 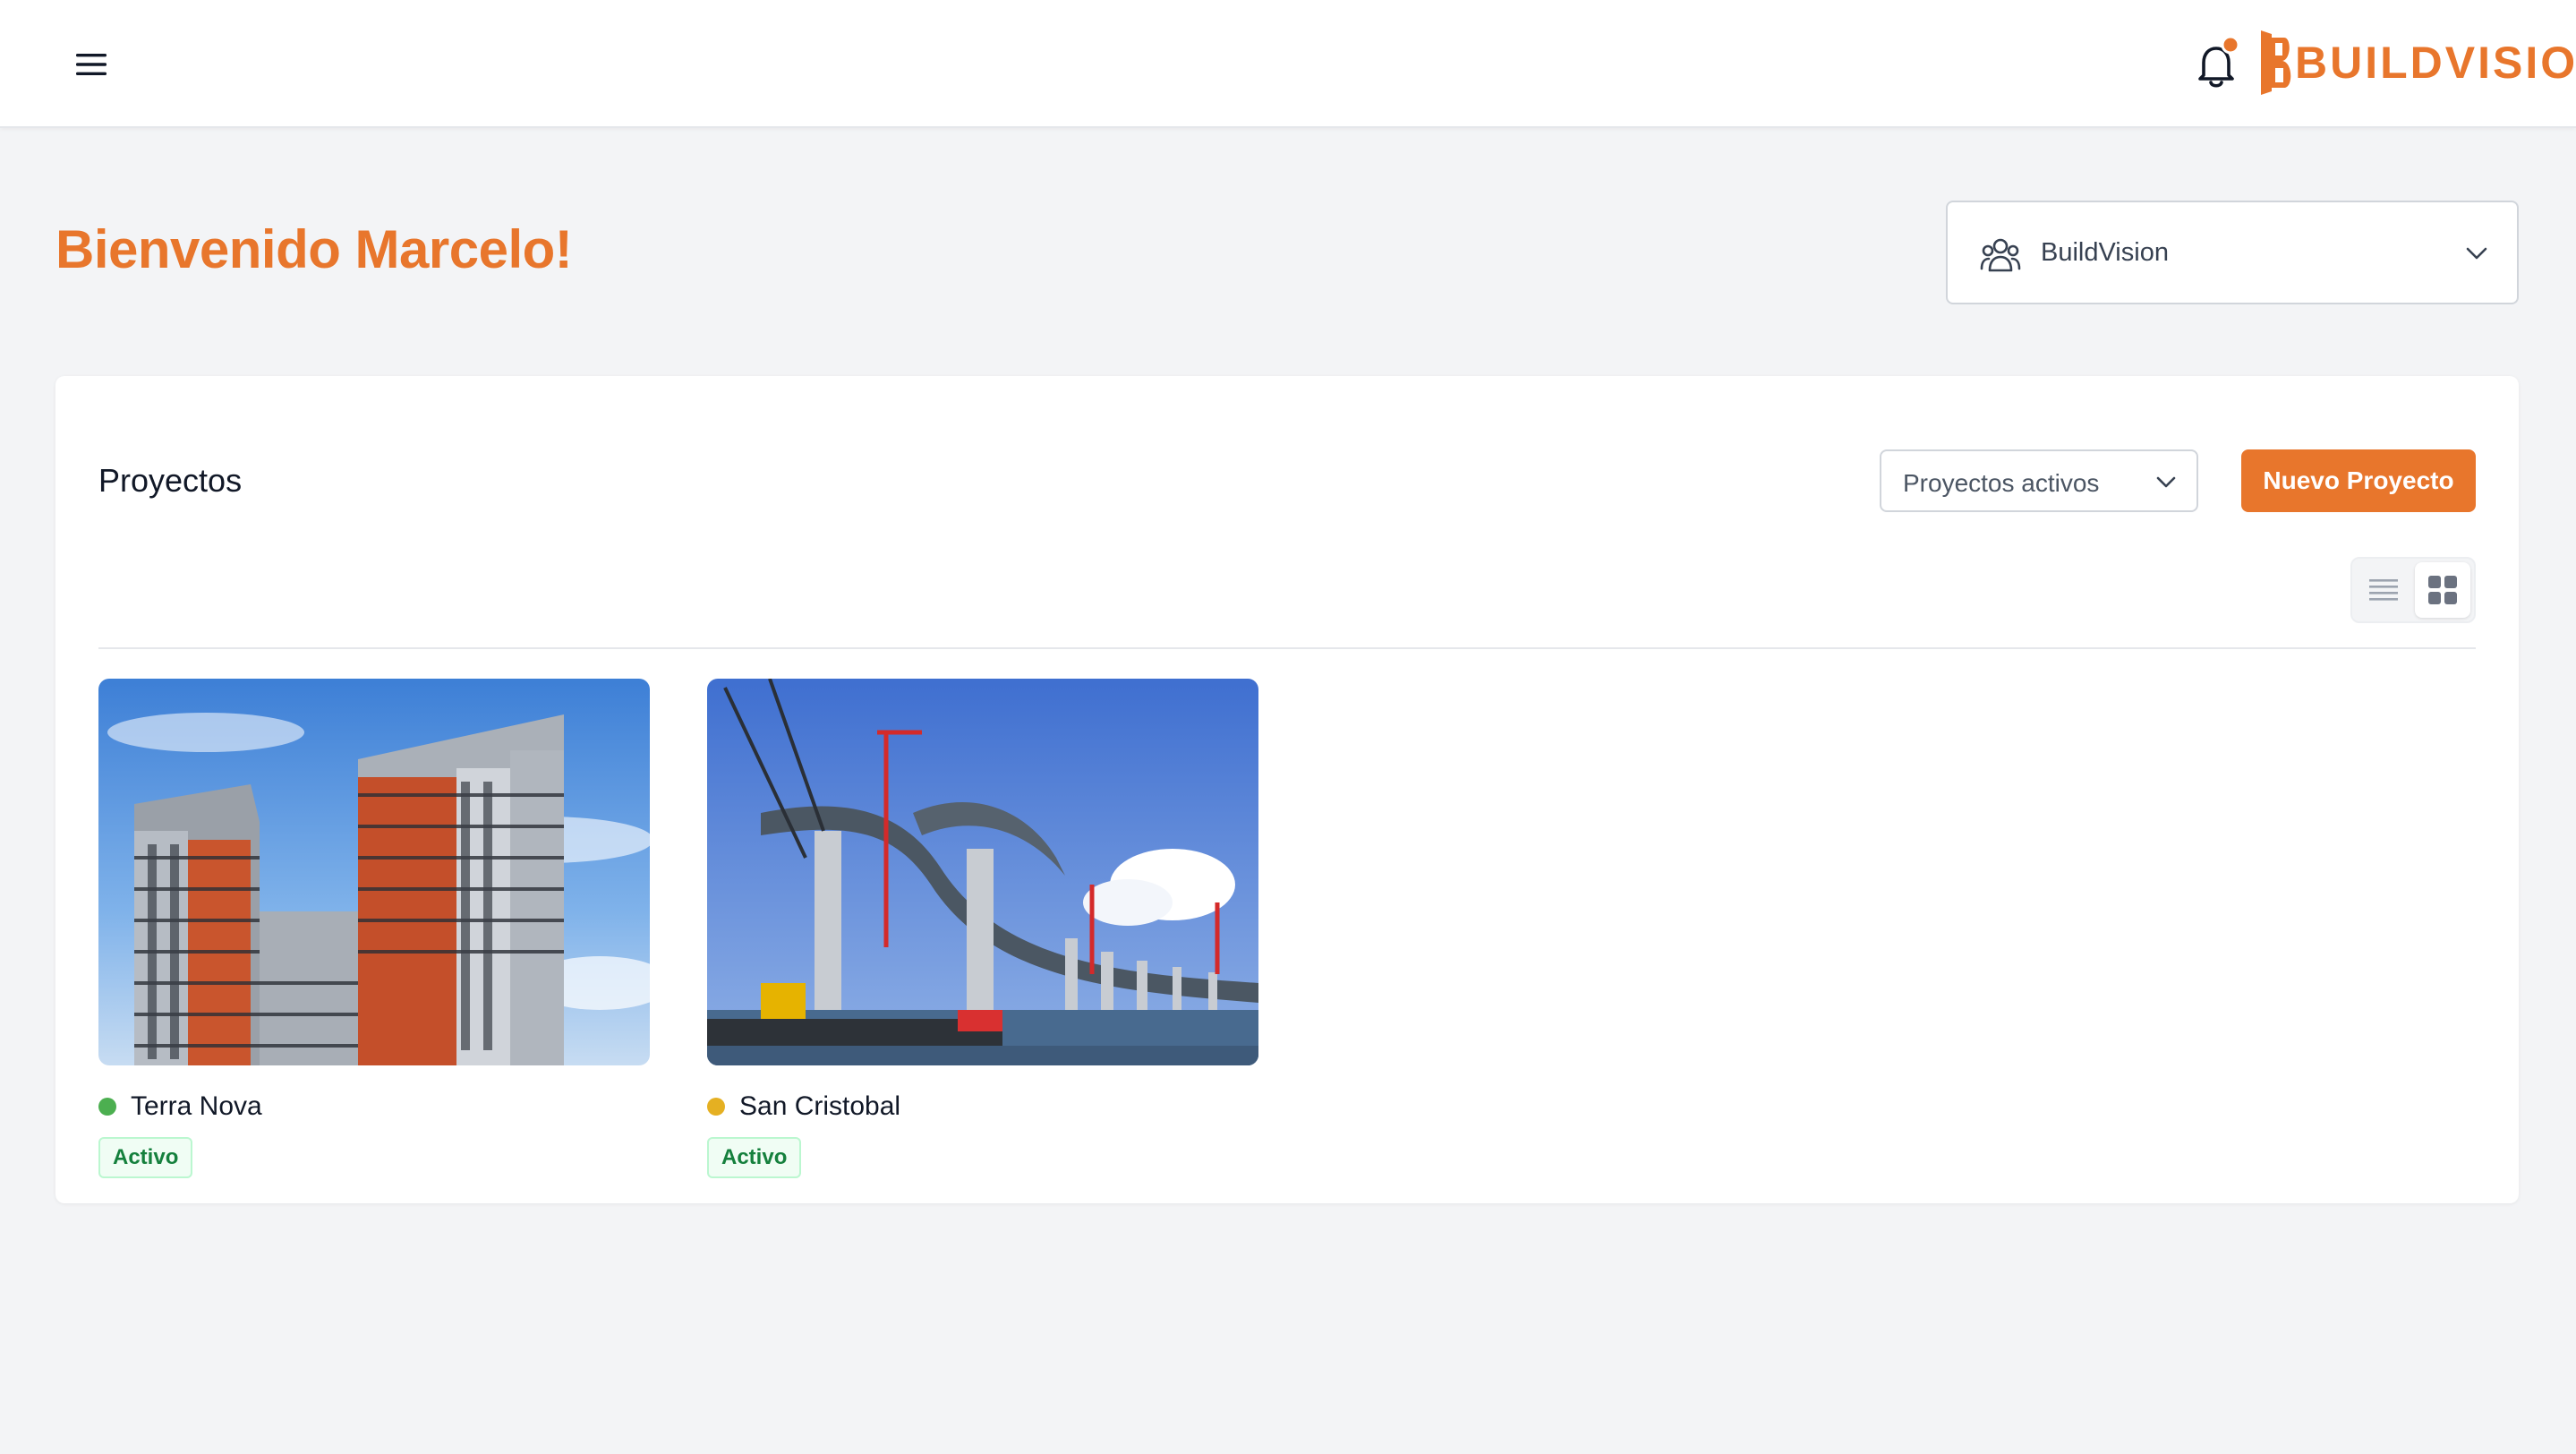 What do you see at coordinates (2217, 64) in the screenshot?
I see `bell-icon` at bounding box center [2217, 64].